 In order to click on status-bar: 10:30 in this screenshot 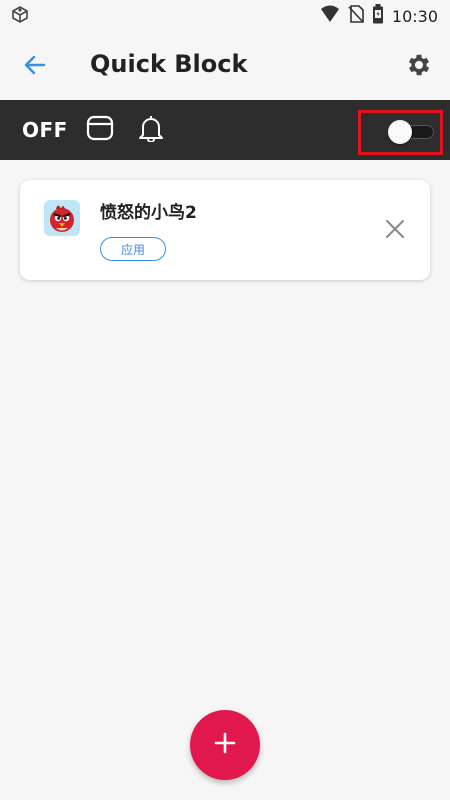, I will do `click(225, 16)`.